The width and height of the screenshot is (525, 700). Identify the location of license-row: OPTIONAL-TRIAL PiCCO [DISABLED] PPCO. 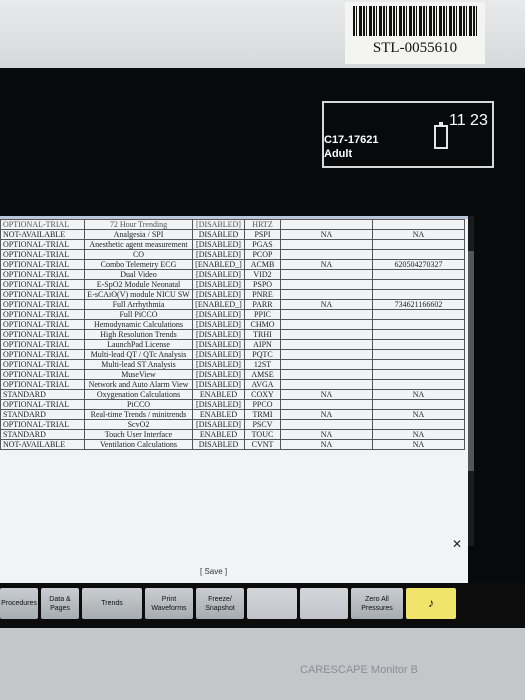
(232, 404).